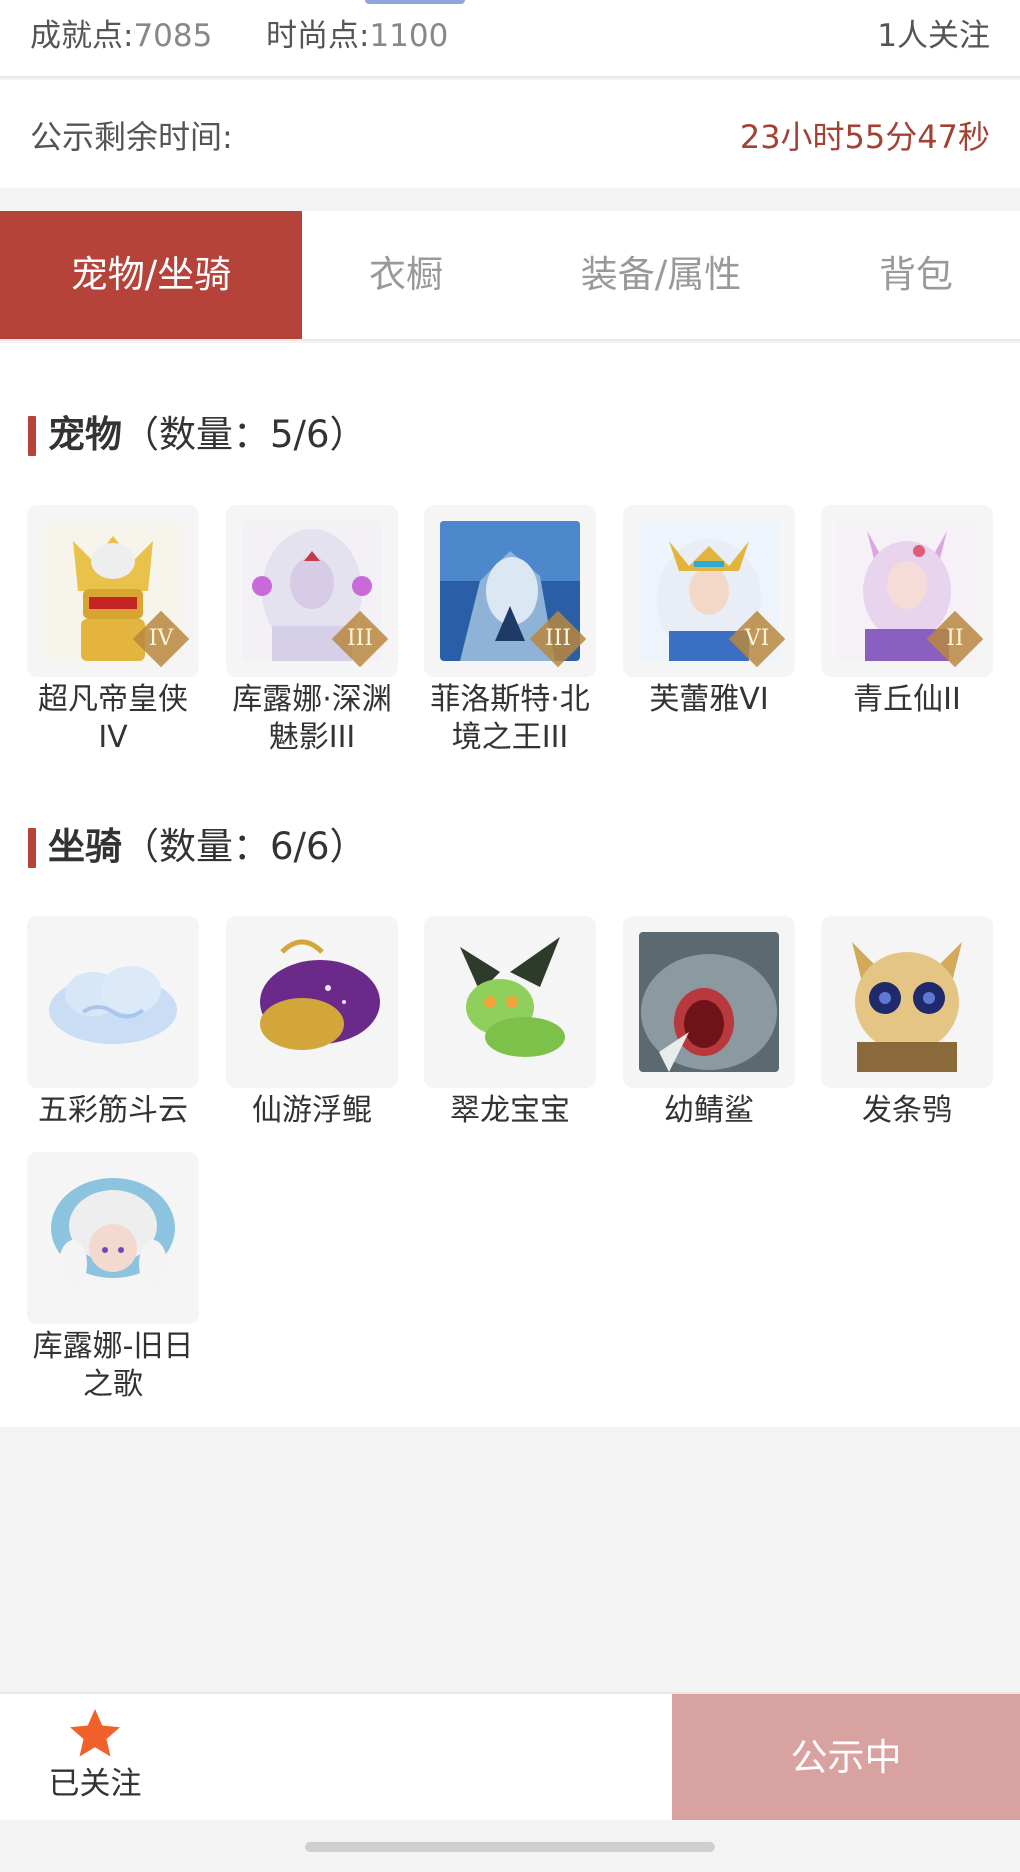 The height and width of the screenshot is (1872, 1020). Describe the element at coordinates (320, 994) in the screenshot. I see `flying-whale-icon` at that location.